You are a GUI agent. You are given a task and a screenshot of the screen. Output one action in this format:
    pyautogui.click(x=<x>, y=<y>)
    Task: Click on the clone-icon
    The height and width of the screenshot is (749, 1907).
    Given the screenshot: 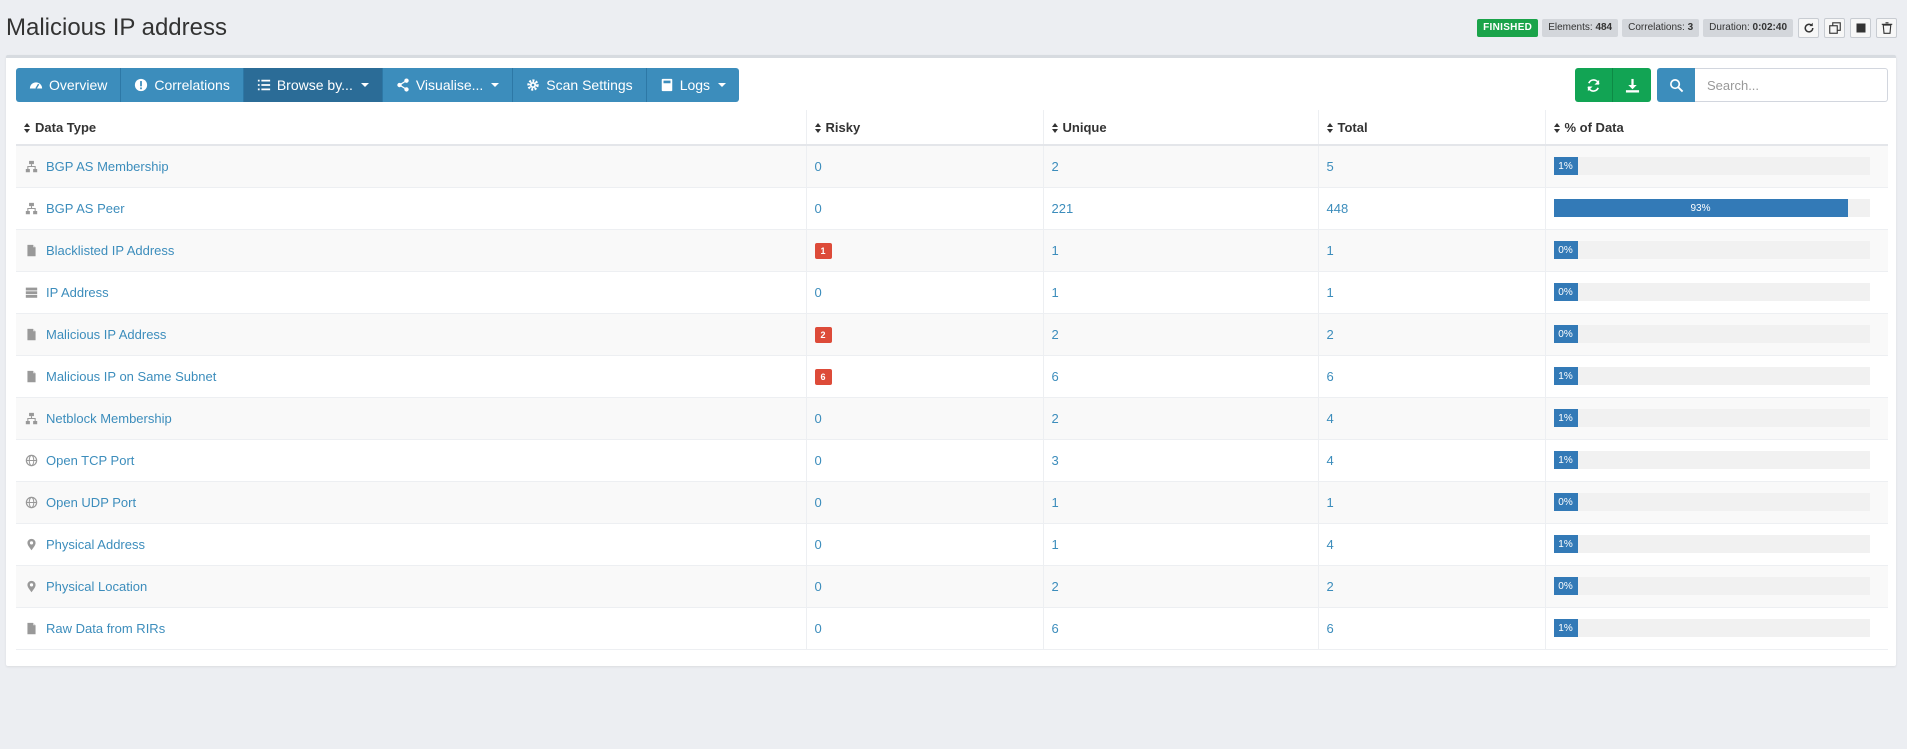 What is the action you would take?
    pyautogui.click(x=1834, y=28)
    